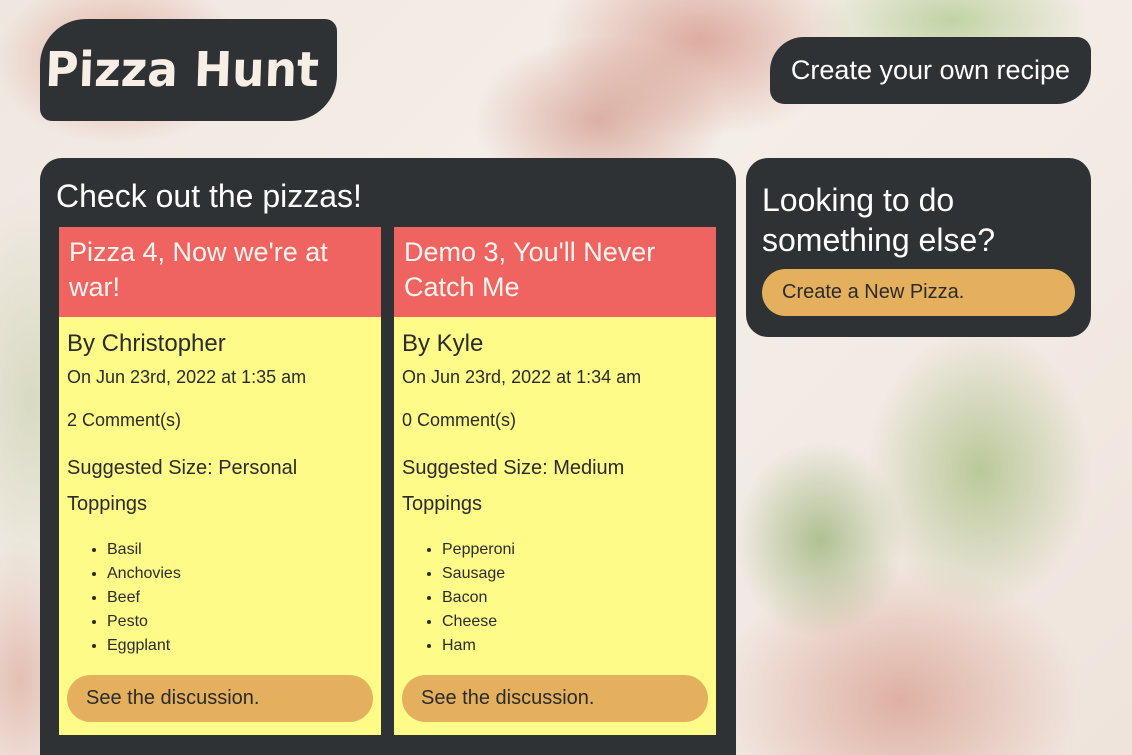 This screenshot has height=755, width=1132. I want to click on pizza-card-title: Pizza 4, Now we're at war!, so click(220, 272).